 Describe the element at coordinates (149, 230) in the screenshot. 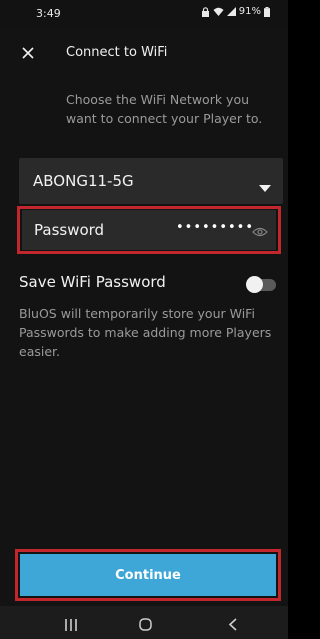

I see `password-field: Password •••••••••` at that location.